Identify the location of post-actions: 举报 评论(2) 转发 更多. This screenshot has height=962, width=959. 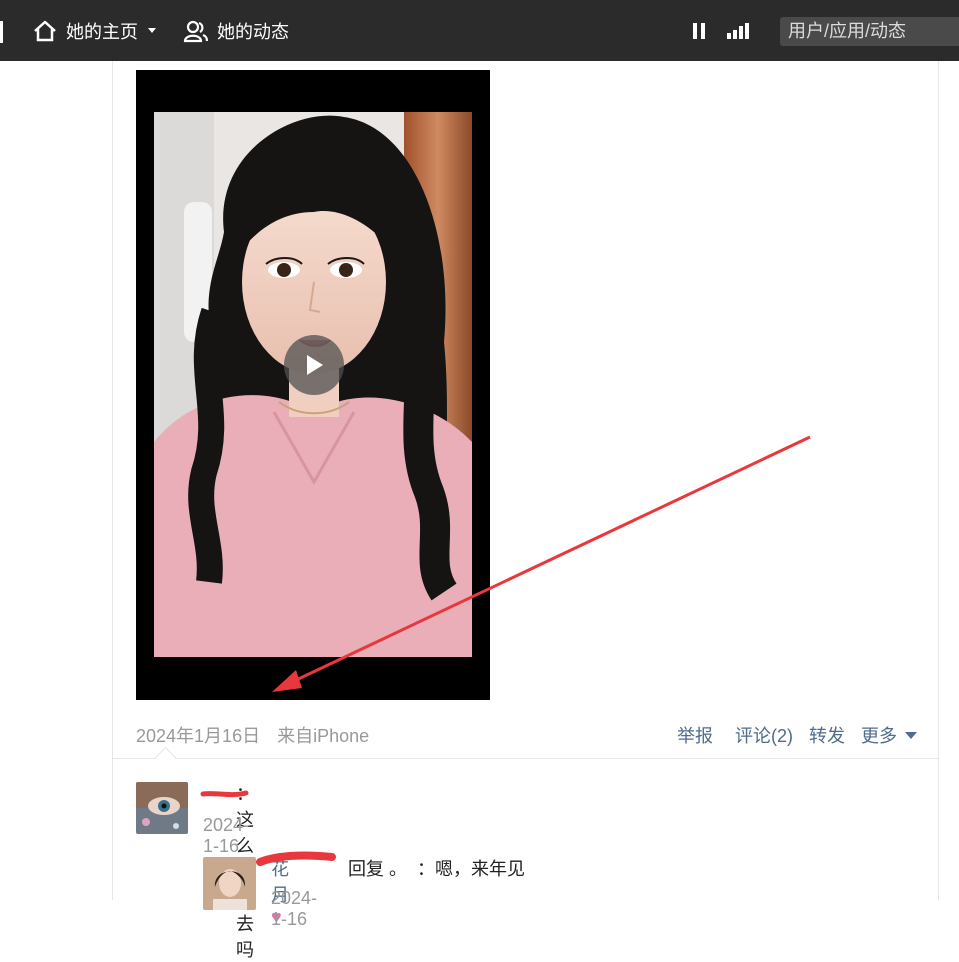
(789, 735).